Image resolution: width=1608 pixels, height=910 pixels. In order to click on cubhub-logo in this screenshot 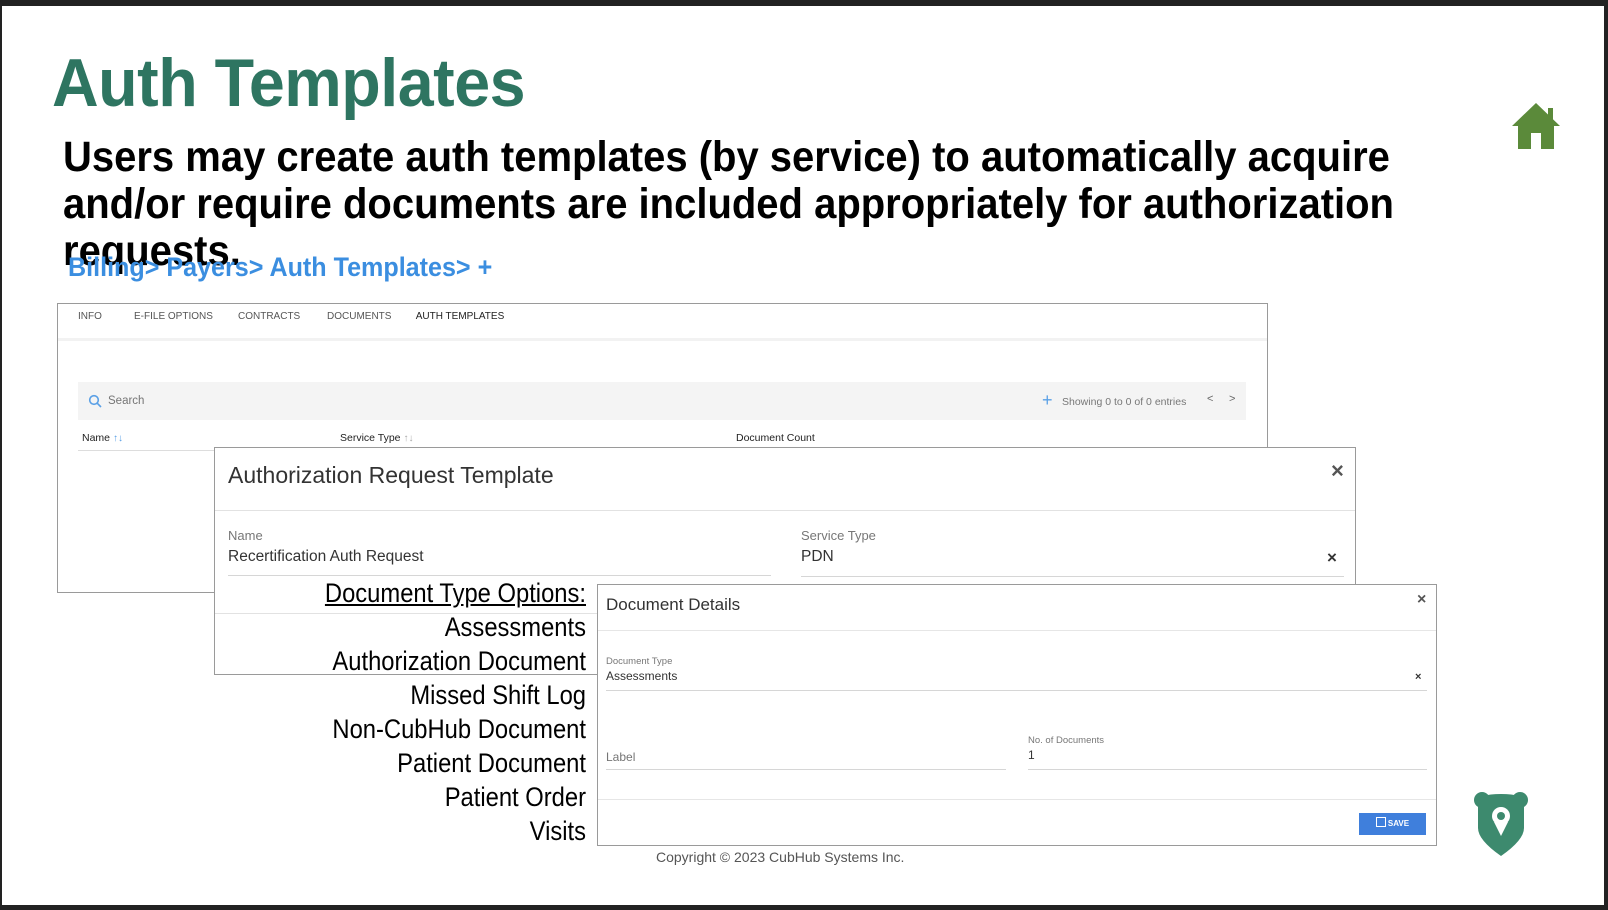, I will do `click(1501, 824)`.